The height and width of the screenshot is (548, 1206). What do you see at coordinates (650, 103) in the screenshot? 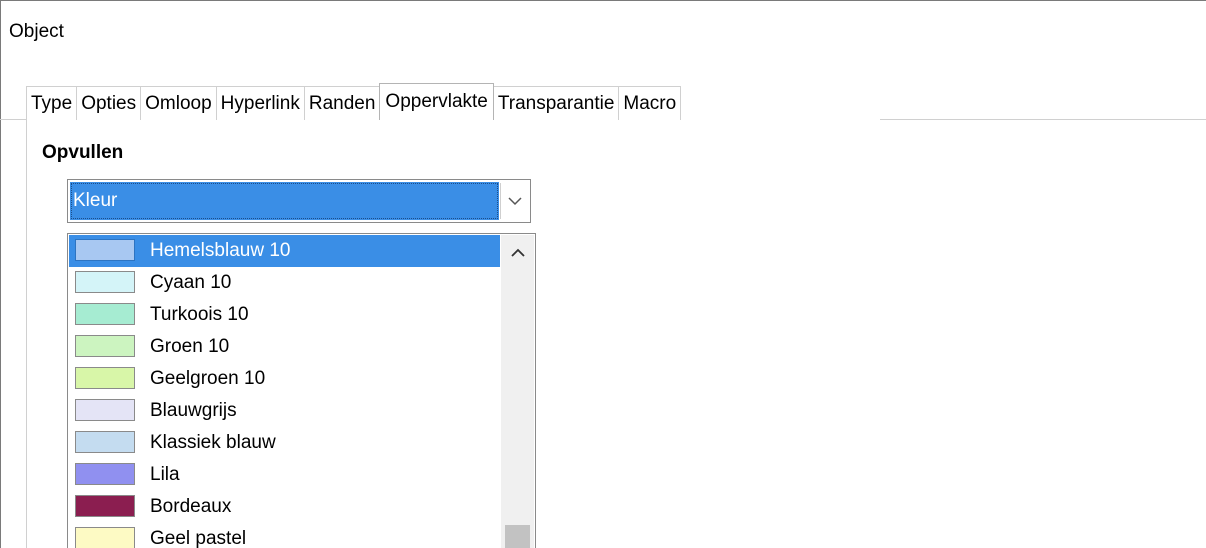
I see `tab-macro: Macro` at bounding box center [650, 103].